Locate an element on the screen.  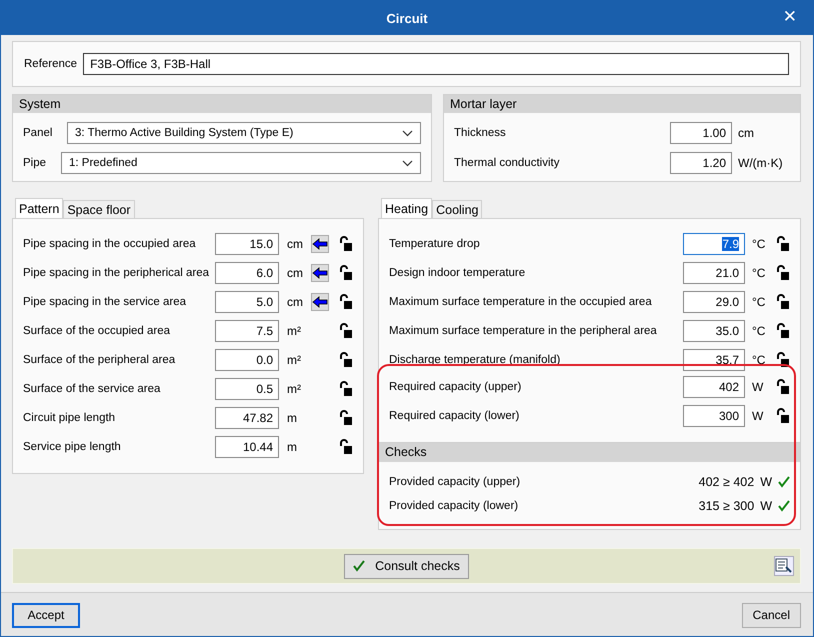
field-label: Pipe spacing in the service area is located at coordinates (105, 302).